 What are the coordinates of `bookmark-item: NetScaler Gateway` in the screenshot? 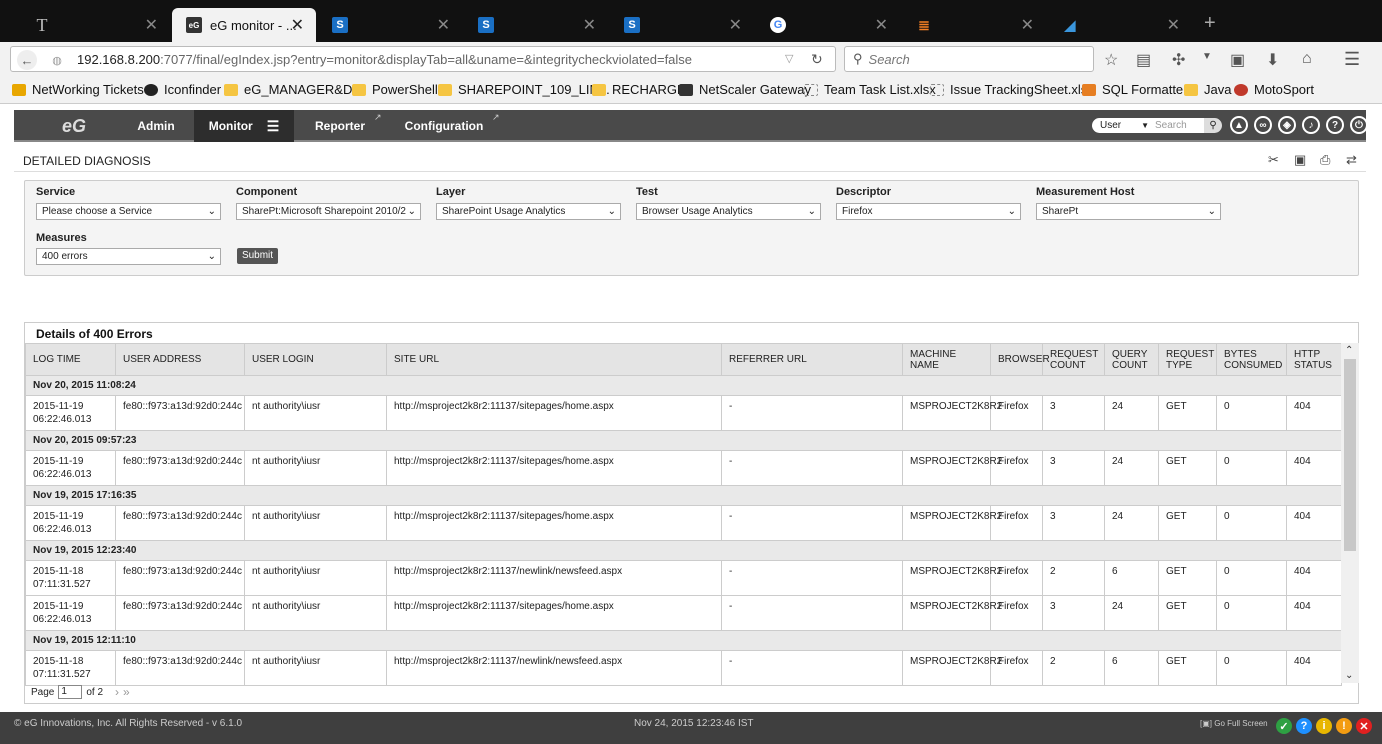 It's located at (745, 89).